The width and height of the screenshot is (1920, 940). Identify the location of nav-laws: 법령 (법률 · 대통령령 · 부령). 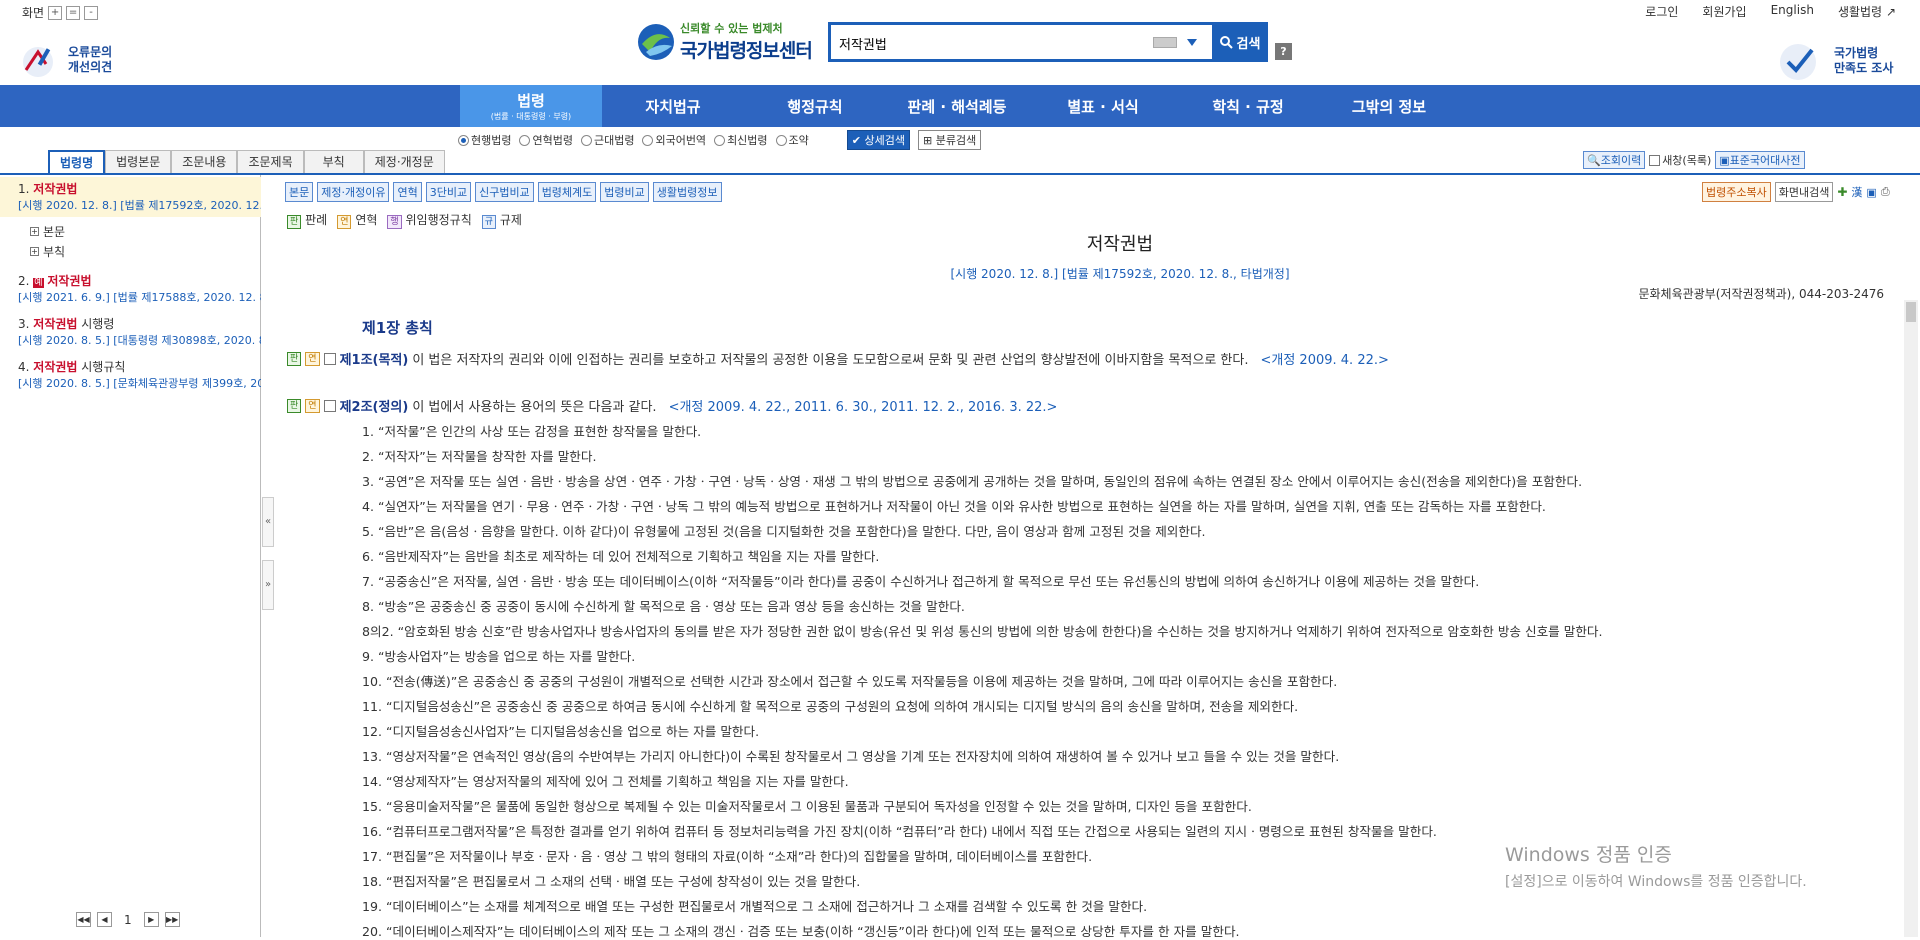
(531, 106).